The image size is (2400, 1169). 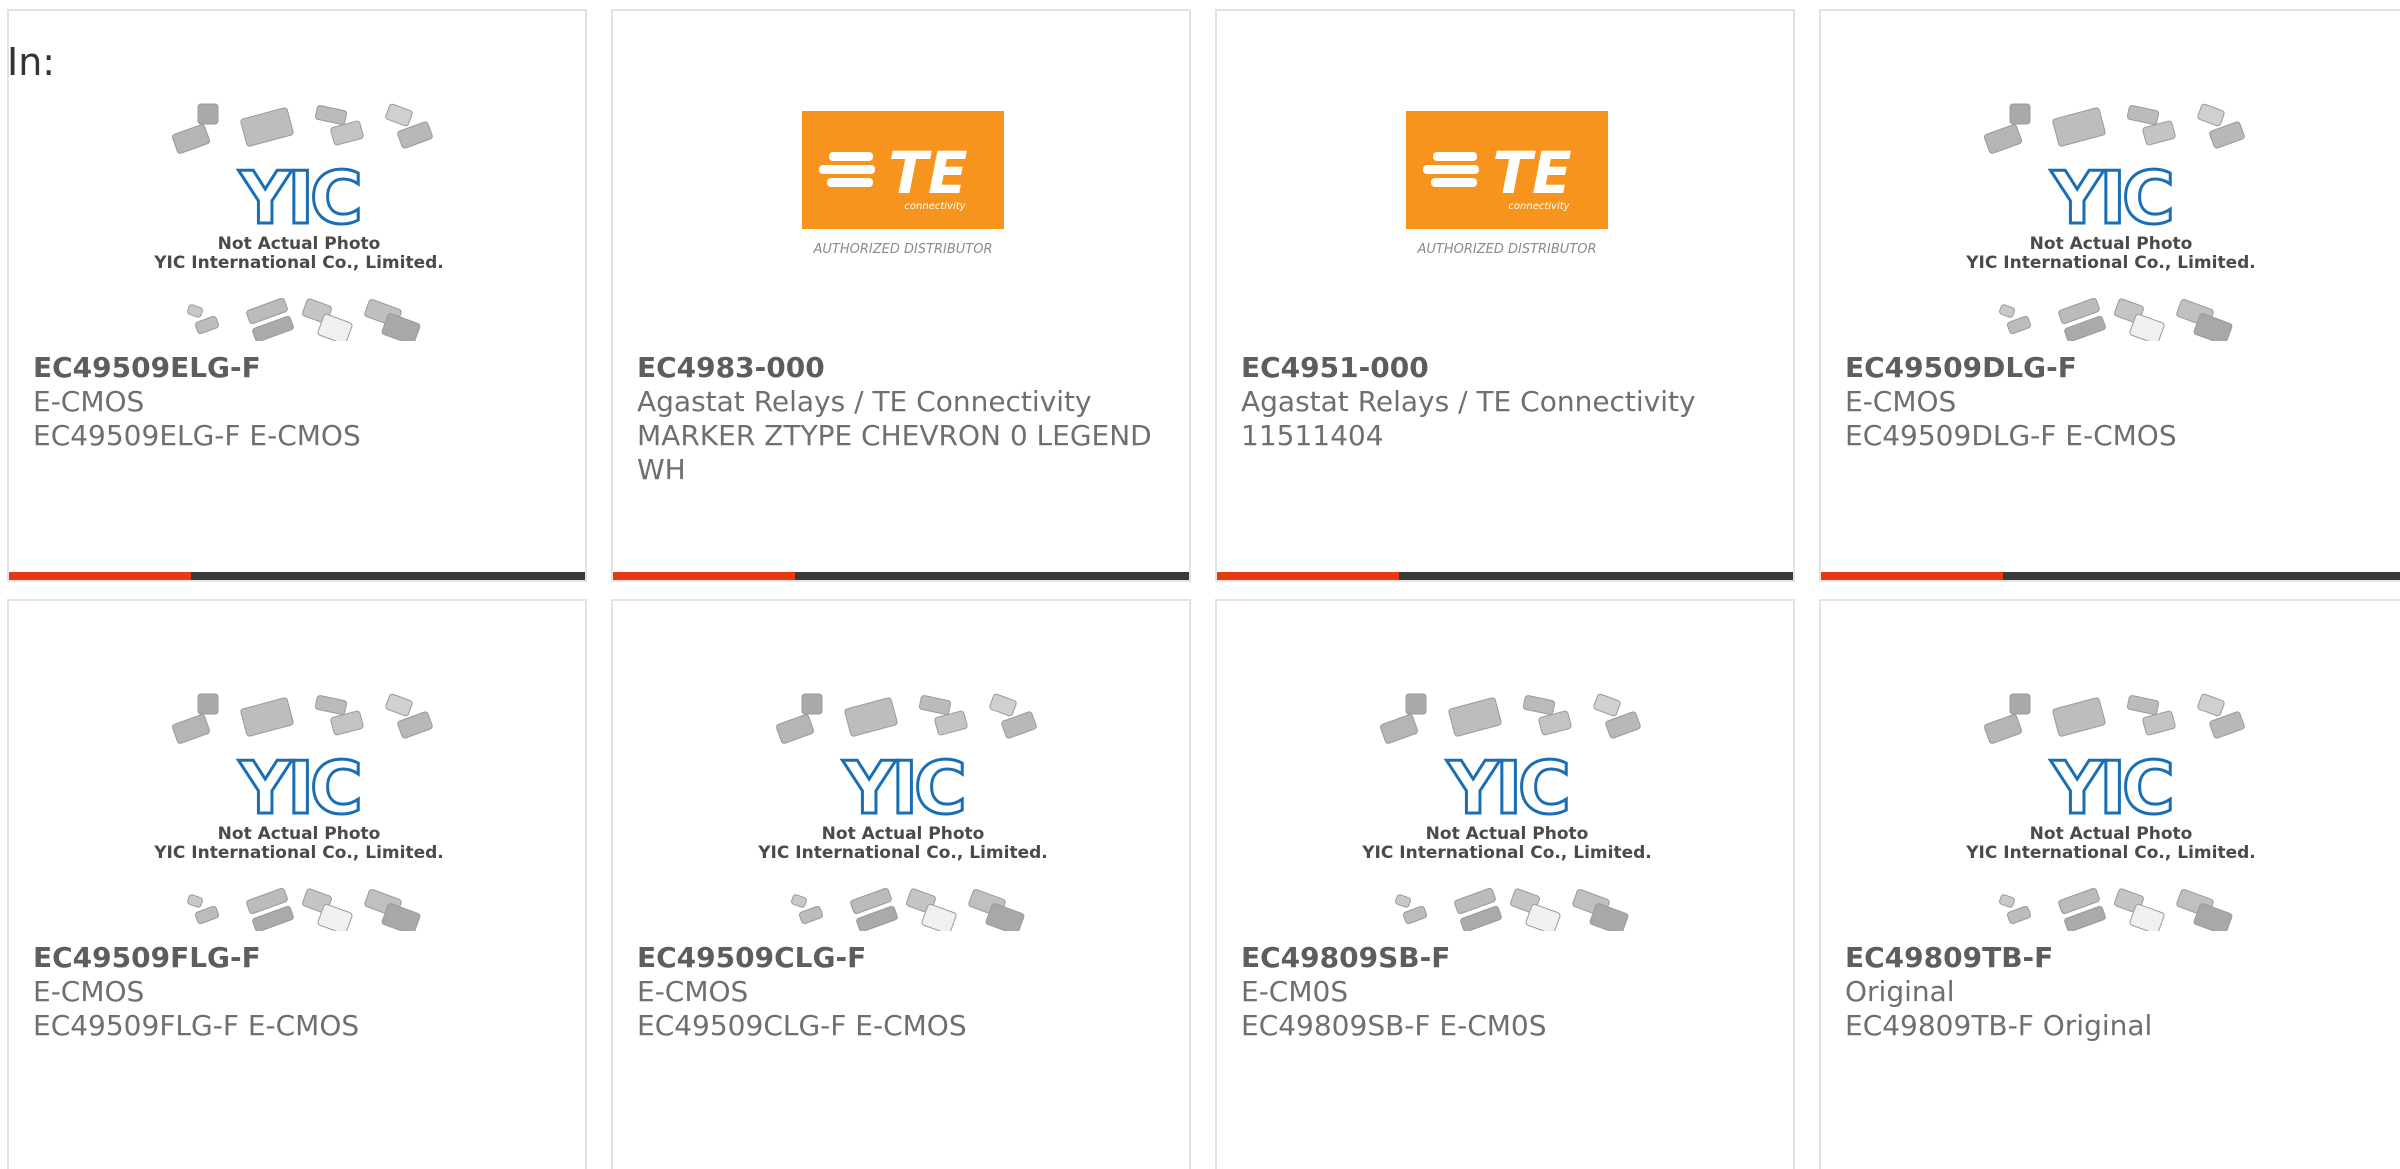 What do you see at coordinates (298, 958) in the screenshot?
I see `product-part-number: EC49509FLG-F` at bounding box center [298, 958].